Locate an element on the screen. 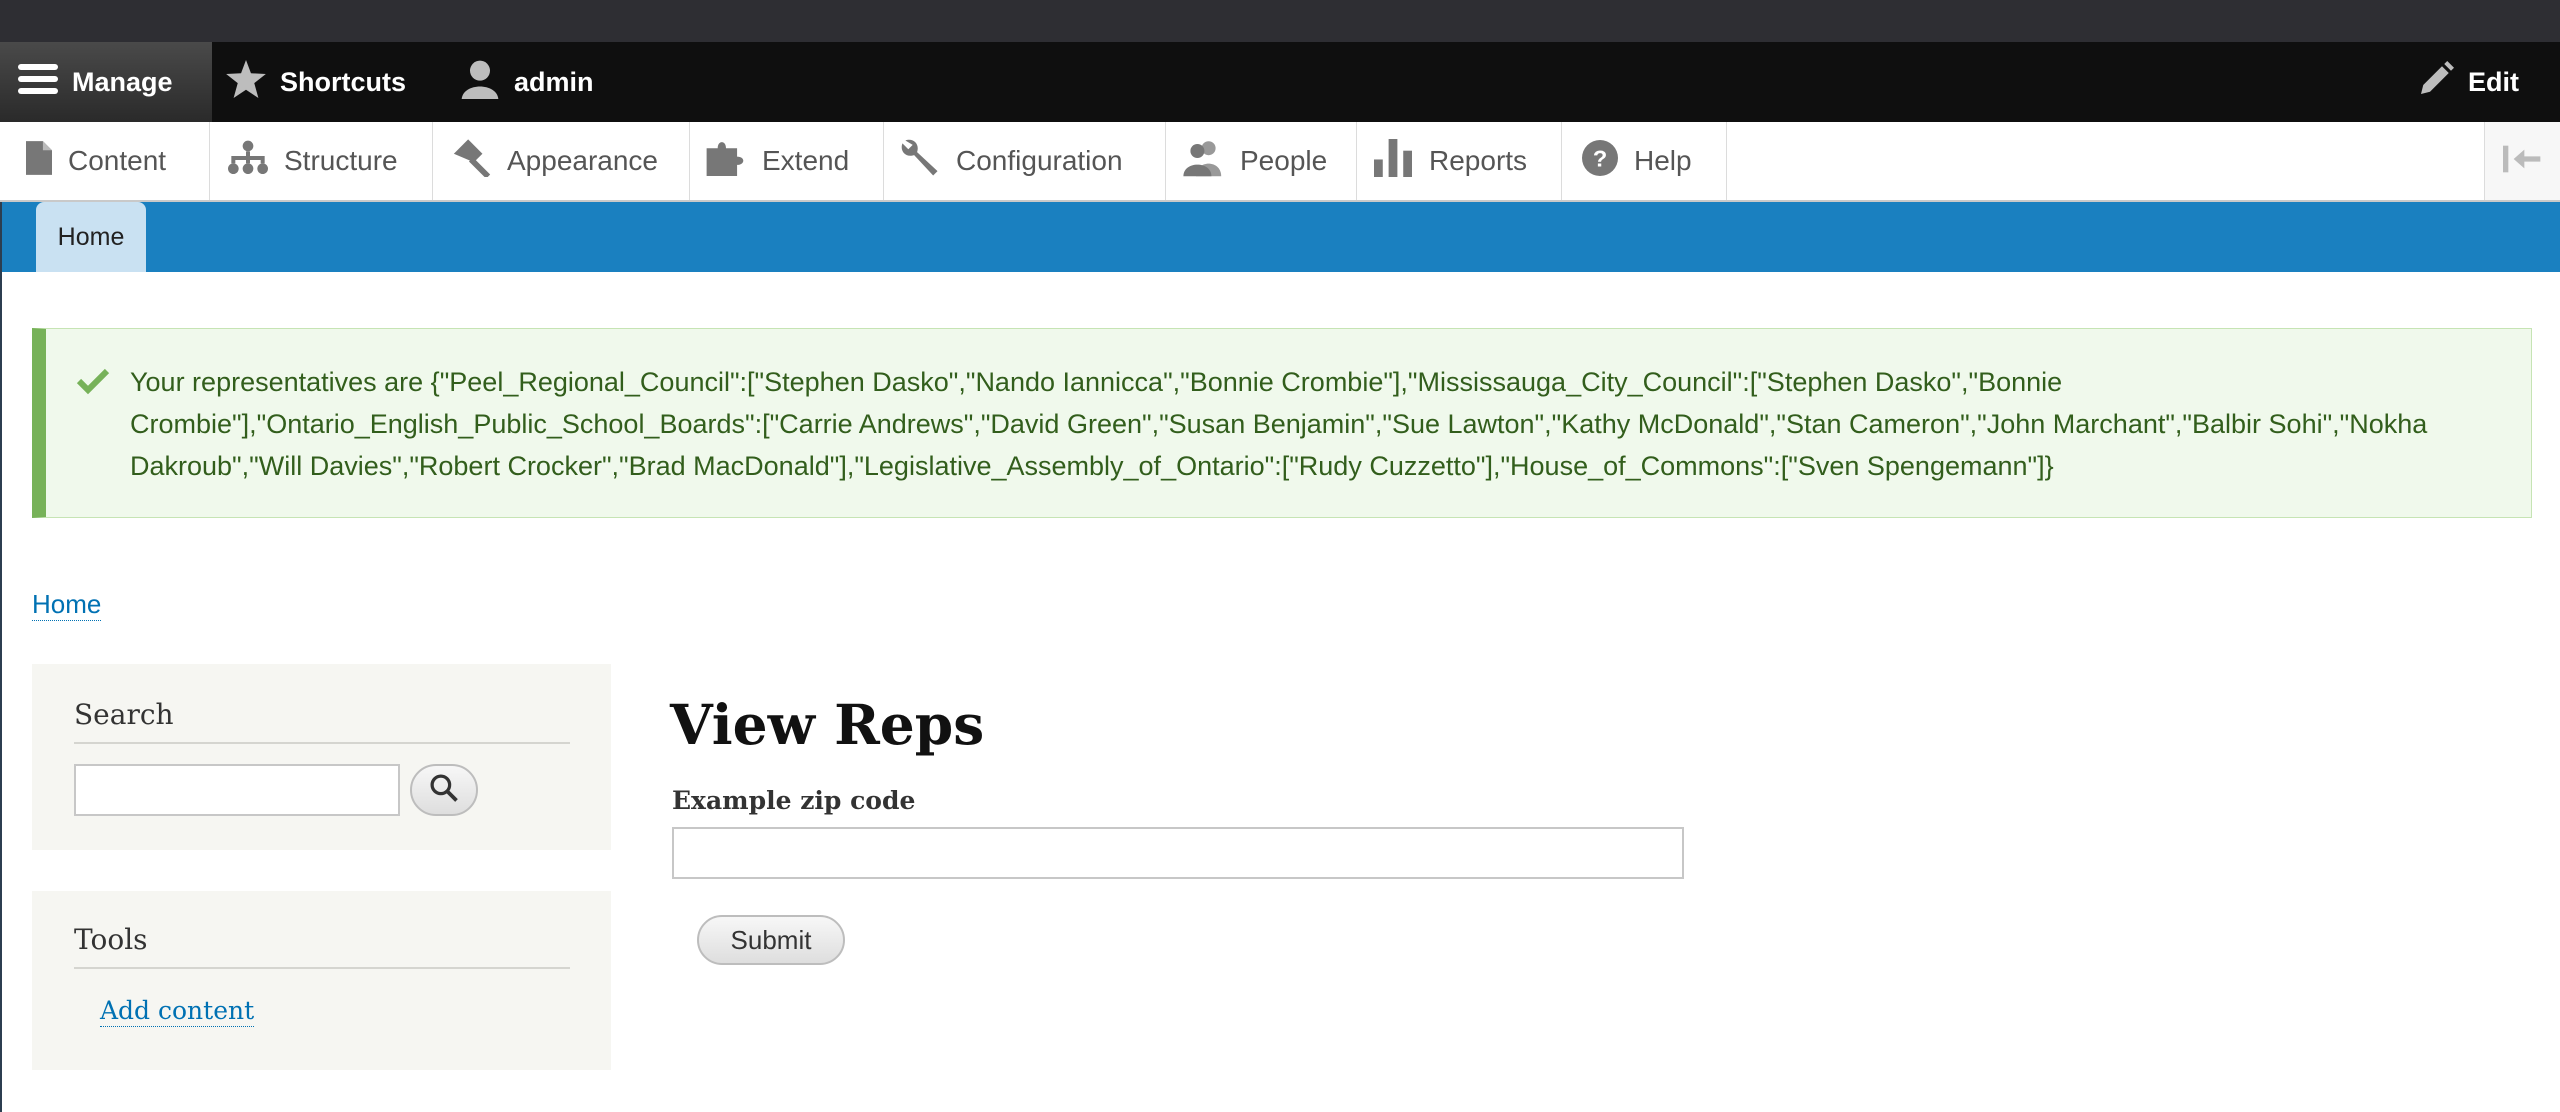 This screenshot has height=1112, width=2560. manage-button: Manage is located at coordinates (106, 82).